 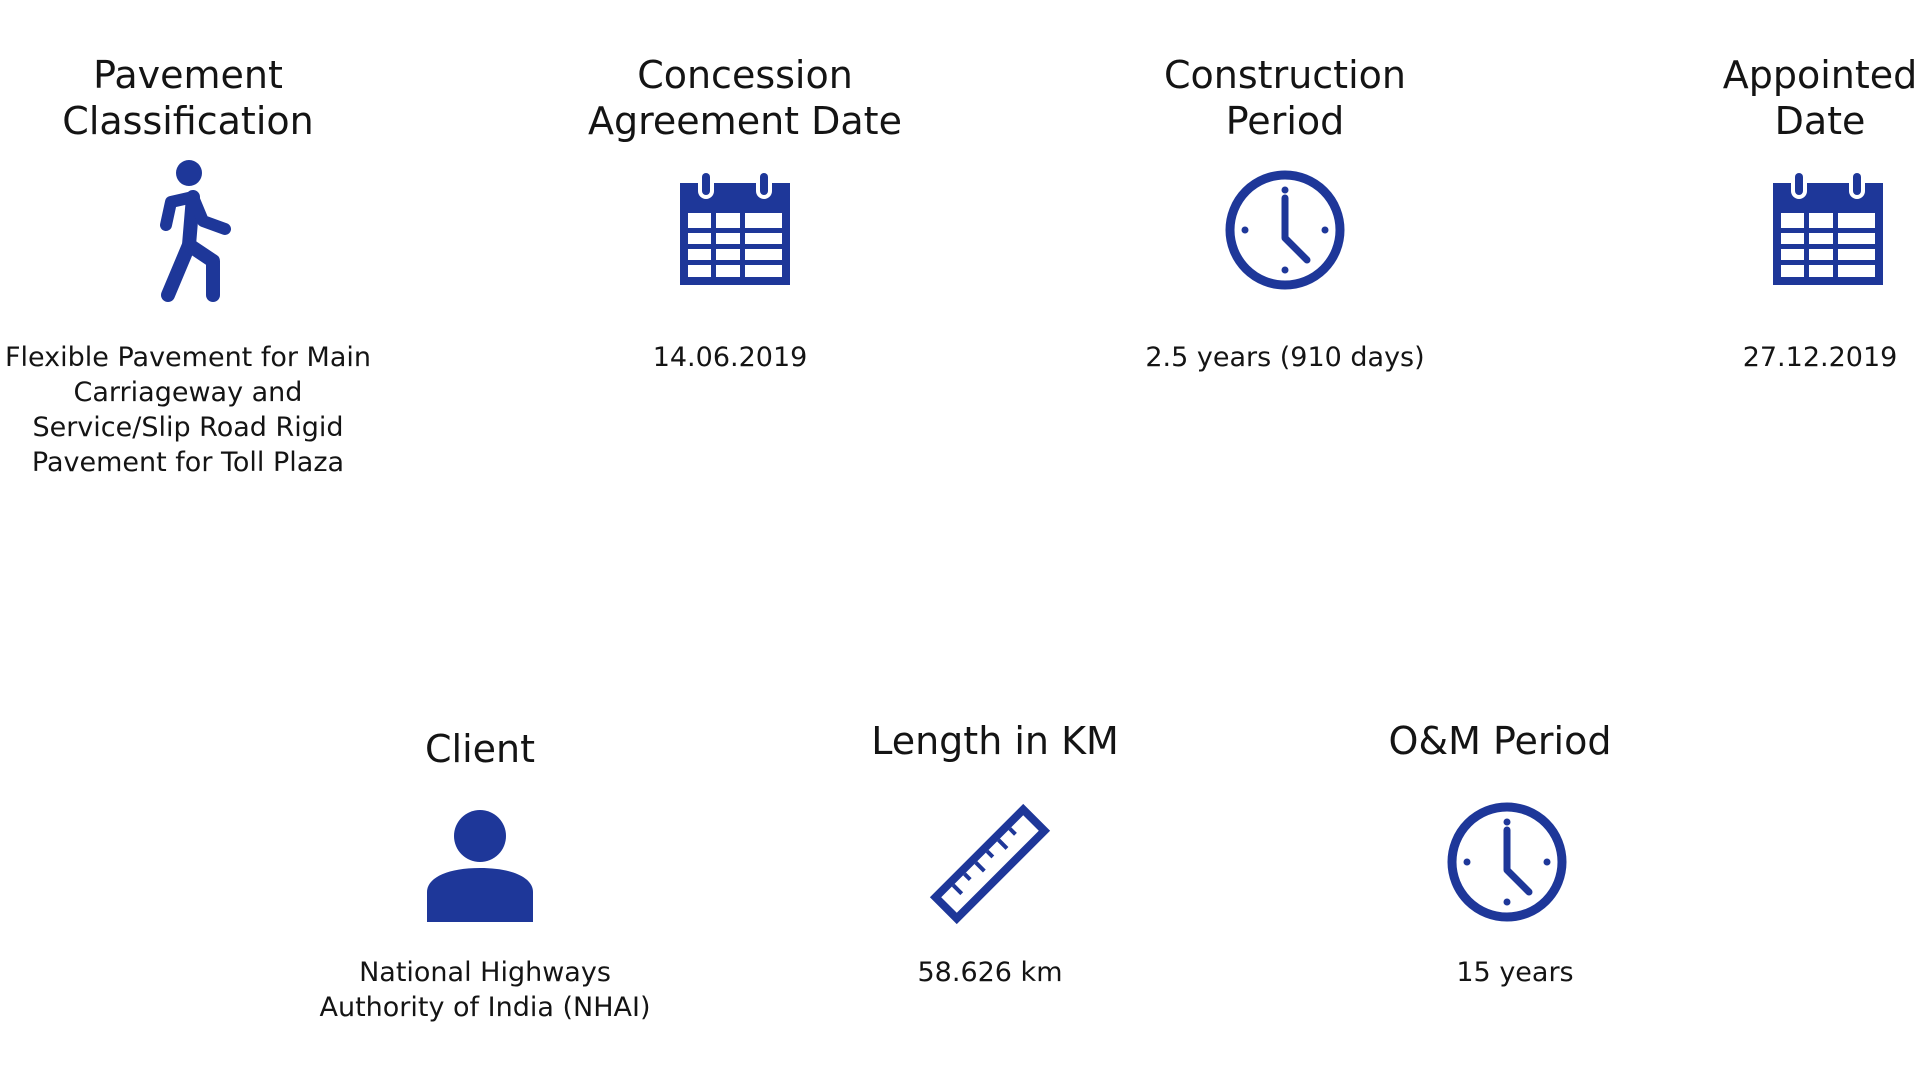 What do you see at coordinates (1285, 357) in the screenshot?
I see `construction-period-value: 2.5 years (910 days)` at bounding box center [1285, 357].